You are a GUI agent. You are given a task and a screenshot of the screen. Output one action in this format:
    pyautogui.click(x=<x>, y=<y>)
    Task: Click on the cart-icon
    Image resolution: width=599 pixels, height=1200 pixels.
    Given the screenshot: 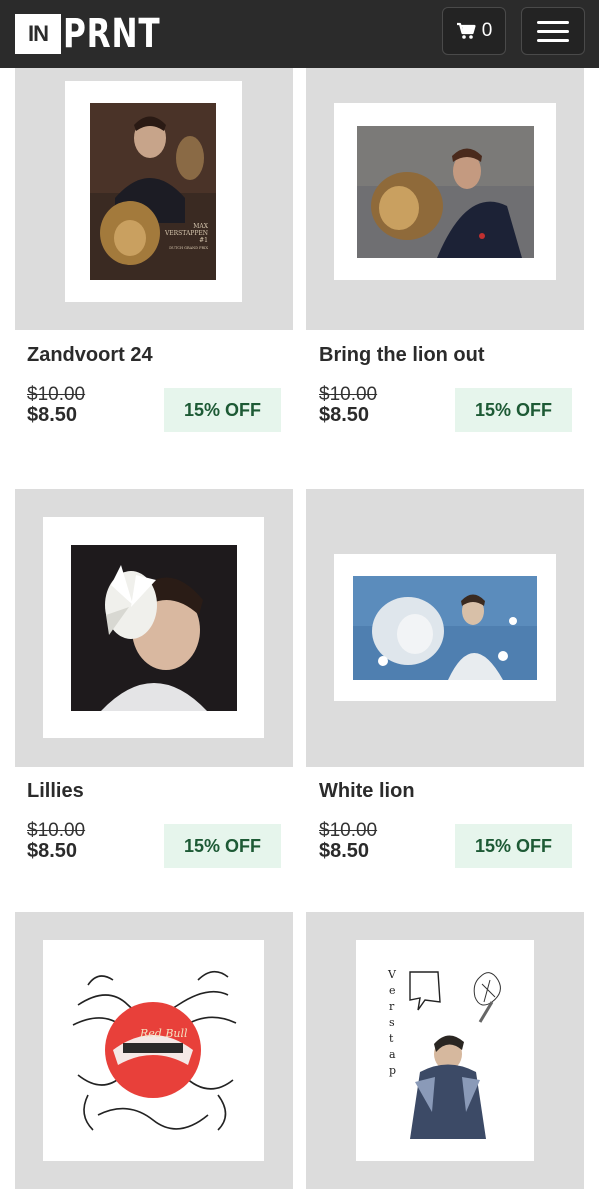 What is the action you would take?
    pyautogui.click(x=466, y=30)
    